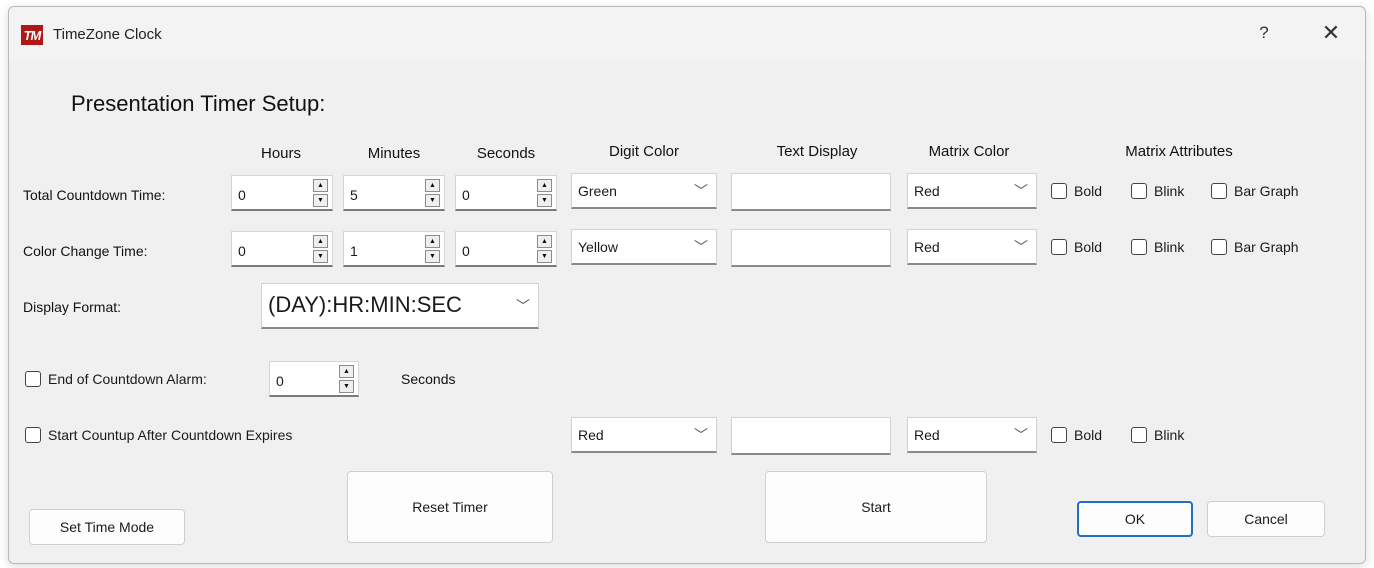  Describe the element at coordinates (969, 151) in the screenshot. I see `header-matrix-color: Matrix Color` at that location.